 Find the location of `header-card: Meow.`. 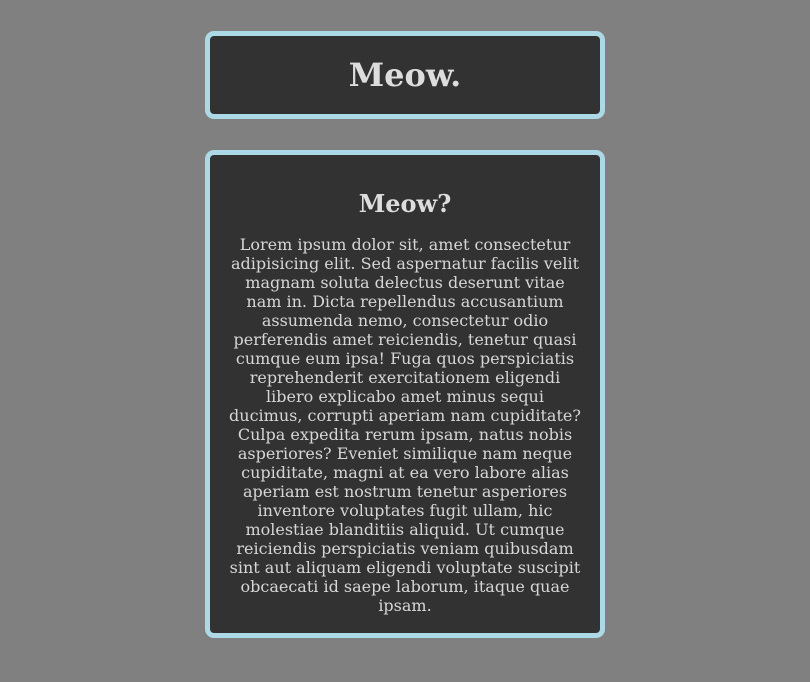

header-card: Meow. is located at coordinates (405, 75).